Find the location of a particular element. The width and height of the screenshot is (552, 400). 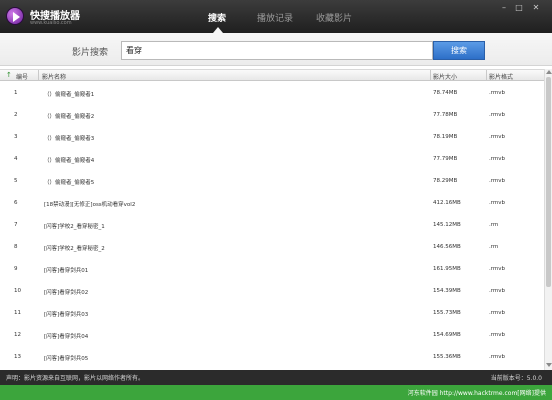

row-movie-size: 154.69MB is located at coordinates (447, 335).